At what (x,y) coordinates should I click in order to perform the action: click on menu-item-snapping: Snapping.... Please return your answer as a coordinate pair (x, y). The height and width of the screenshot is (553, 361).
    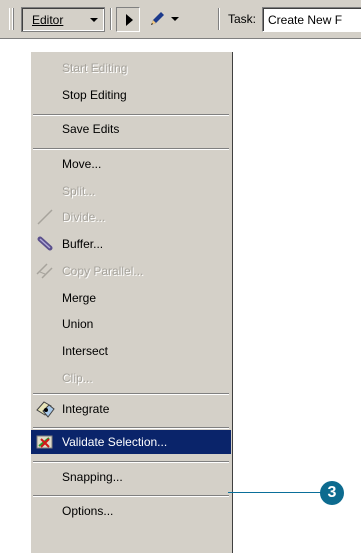
    Looking at the image, I should click on (131, 477).